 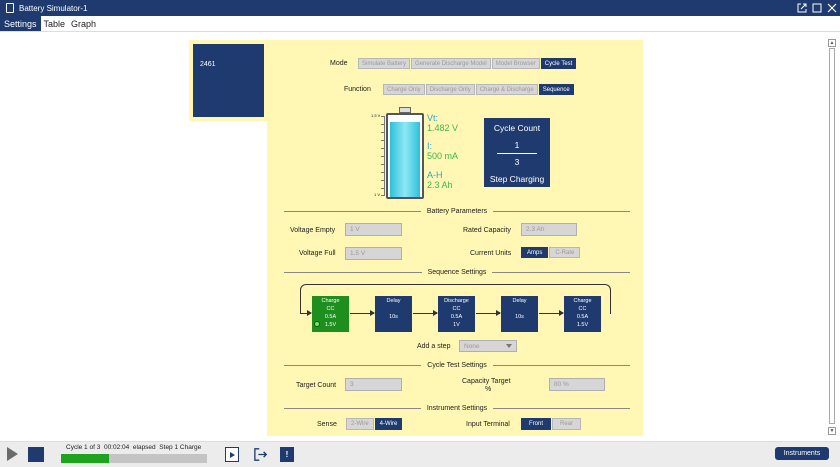 I want to click on title-bar: Battery Simulator-1, so click(x=420, y=8).